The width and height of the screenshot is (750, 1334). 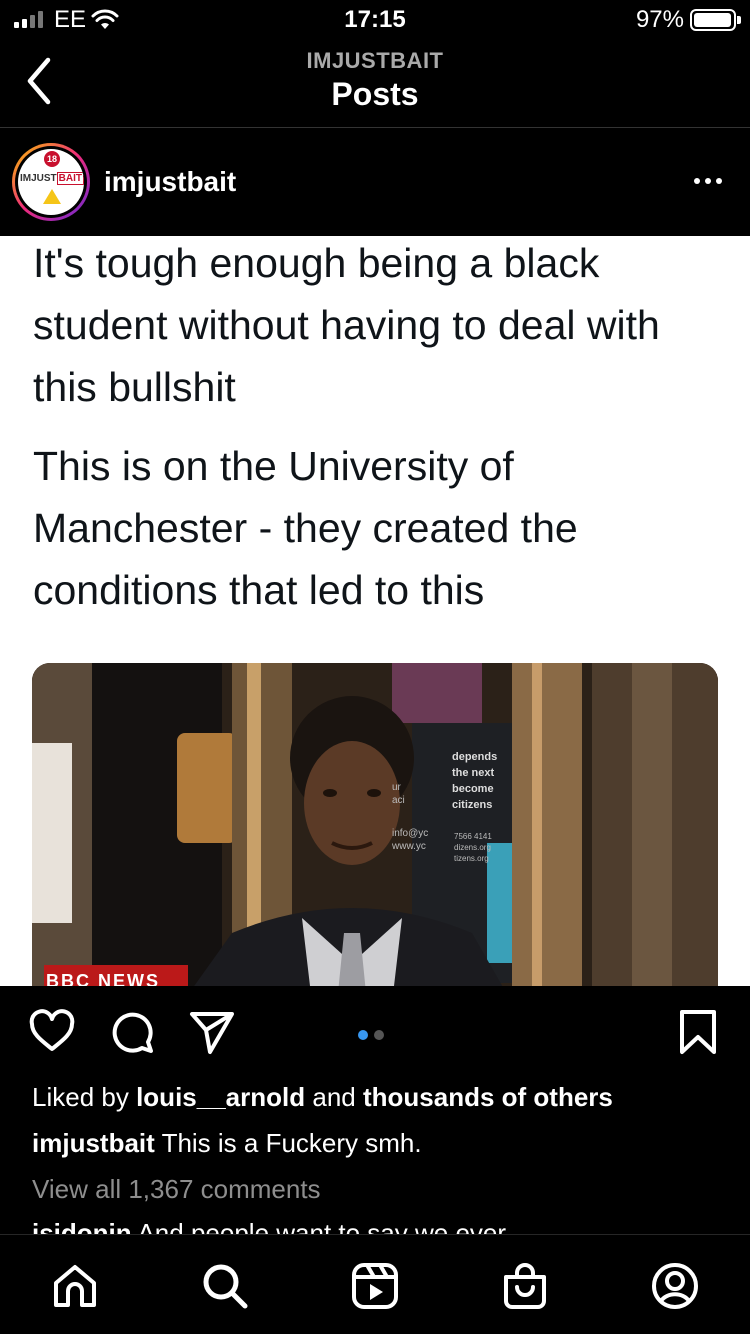 I want to click on action-bar, so click(x=375, y=1031).